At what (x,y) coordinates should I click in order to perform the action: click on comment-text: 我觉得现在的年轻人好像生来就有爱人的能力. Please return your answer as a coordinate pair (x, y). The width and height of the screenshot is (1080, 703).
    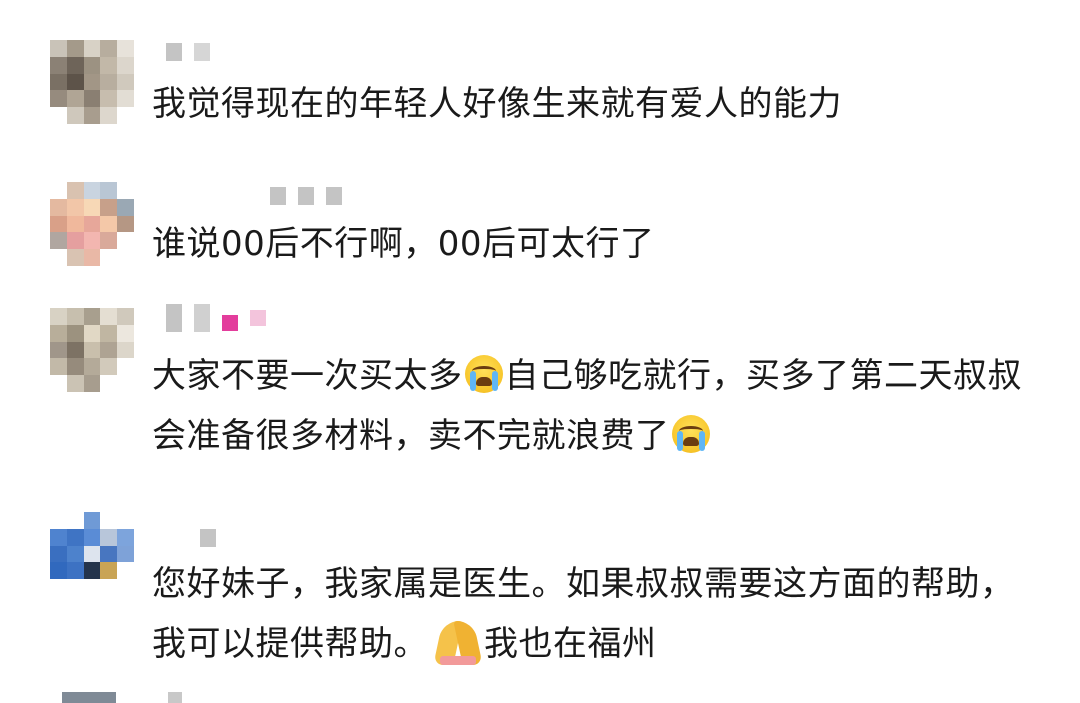
    Looking at the image, I should click on (497, 104).